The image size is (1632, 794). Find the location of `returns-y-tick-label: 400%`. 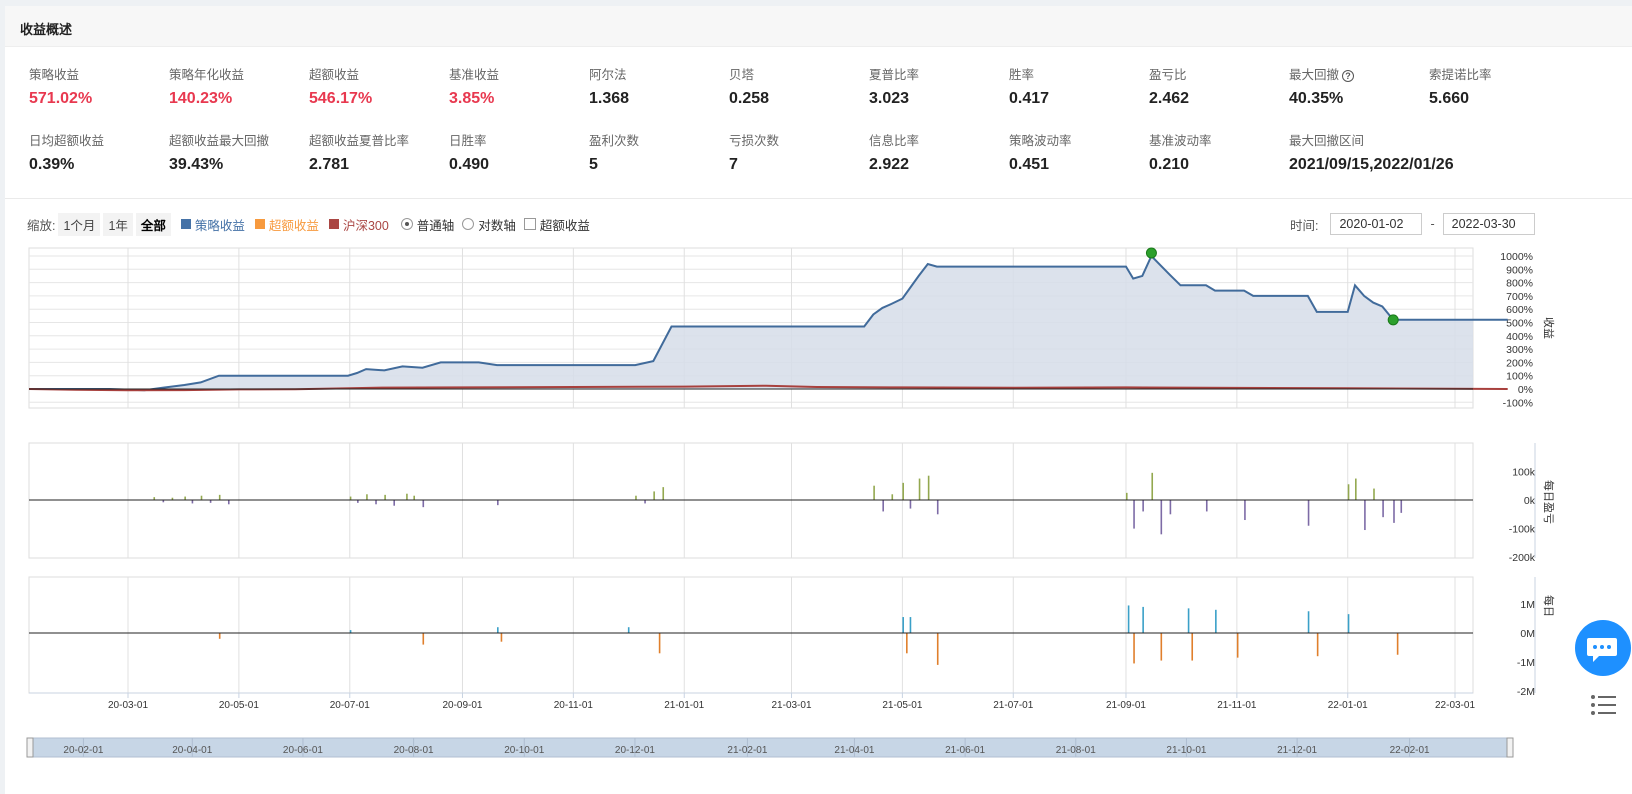

returns-y-tick-label: 400% is located at coordinates (1519, 337).